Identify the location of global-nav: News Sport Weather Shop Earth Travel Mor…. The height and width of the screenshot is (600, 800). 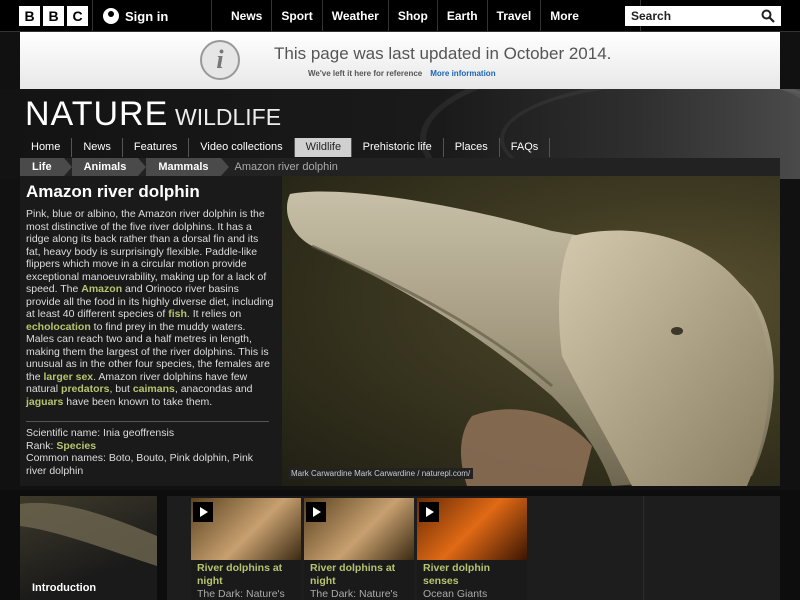
(432, 16).